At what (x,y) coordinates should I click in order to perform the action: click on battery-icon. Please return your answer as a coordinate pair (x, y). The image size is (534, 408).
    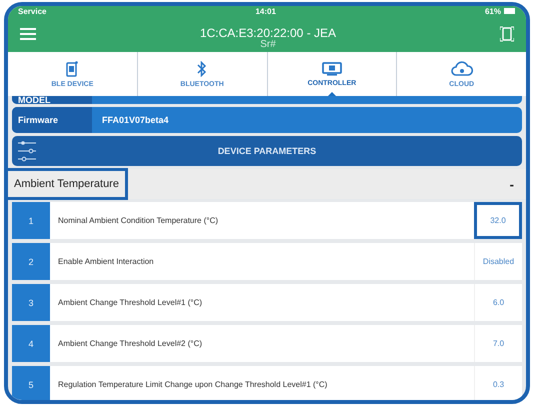
    Looking at the image, I should click on (510, 11).